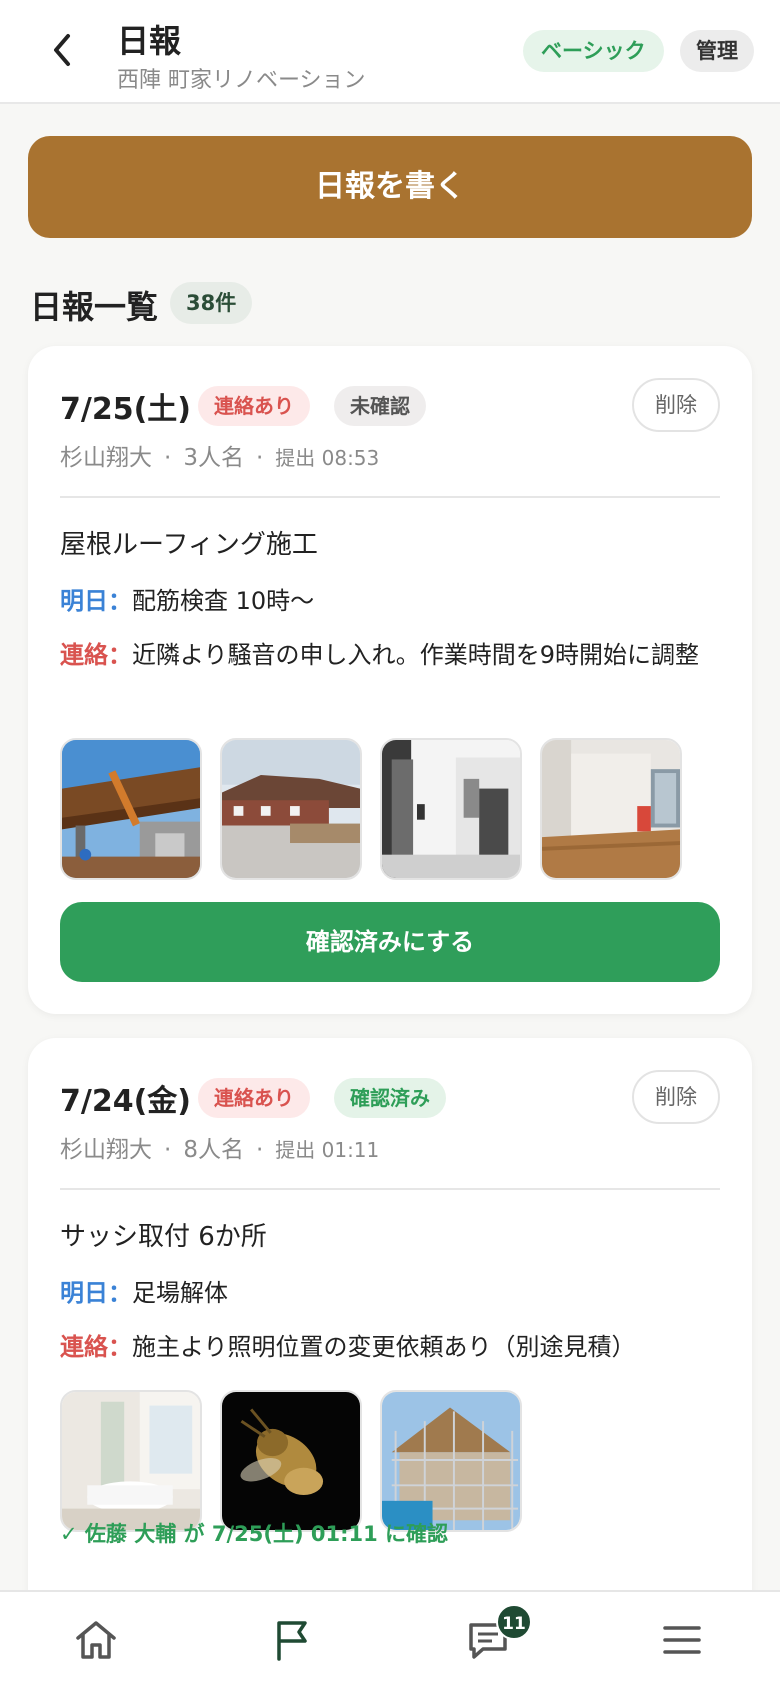 This screenshot has height=1688, width=780. I want to click on plan-badge: ベーシック, so click(593, 51).